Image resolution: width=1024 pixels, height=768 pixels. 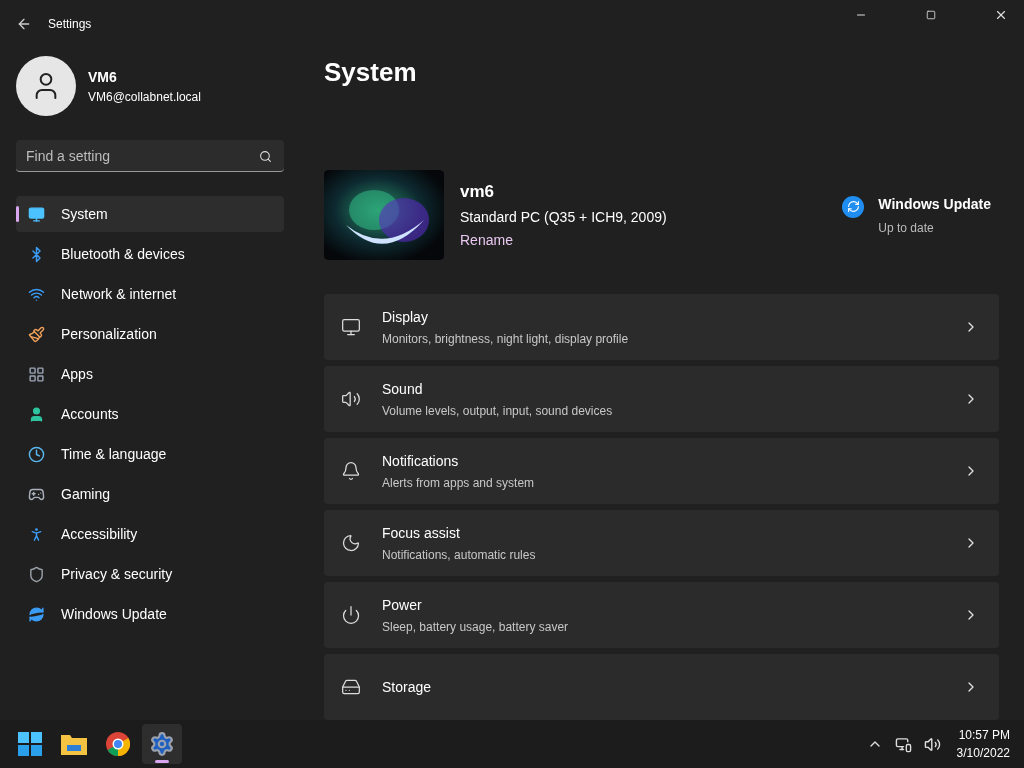 What do you see at coordinates (30, 744) in the screenshot?
I see `windows-logo-icon` at bounding box center [30, 744].